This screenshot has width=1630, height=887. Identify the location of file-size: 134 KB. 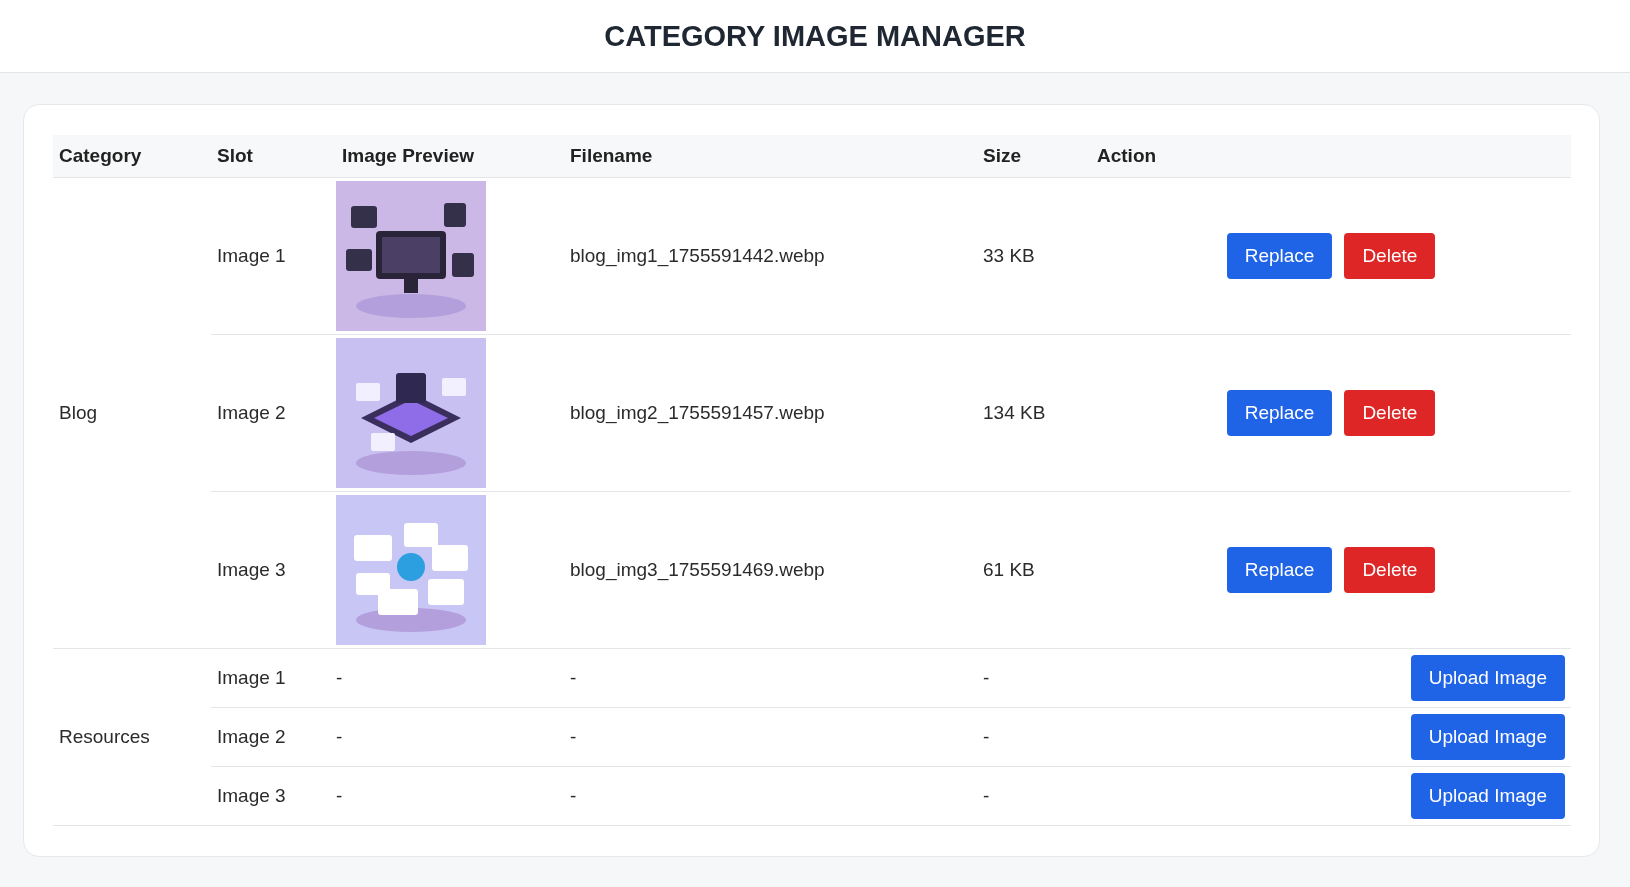
(1014, 412).